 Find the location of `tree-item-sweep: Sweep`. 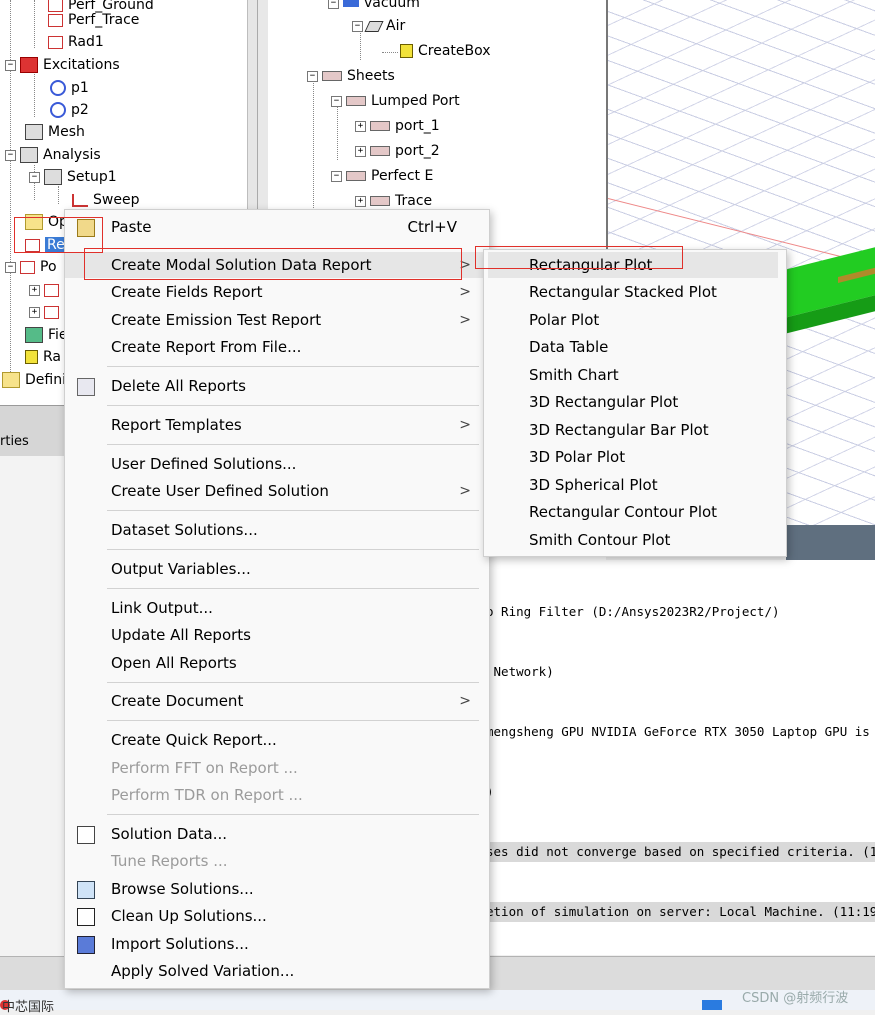

tree-item-sweep: Sweep is located at coordinates (105, 200).